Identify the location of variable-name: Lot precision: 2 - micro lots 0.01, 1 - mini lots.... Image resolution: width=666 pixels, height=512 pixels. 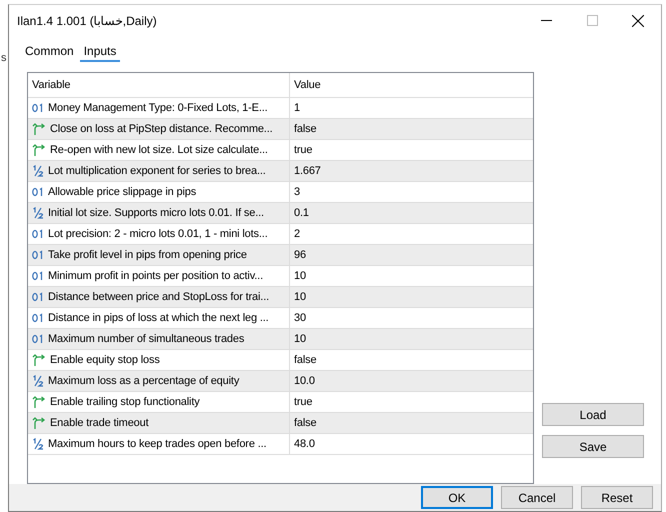
(158, 234).